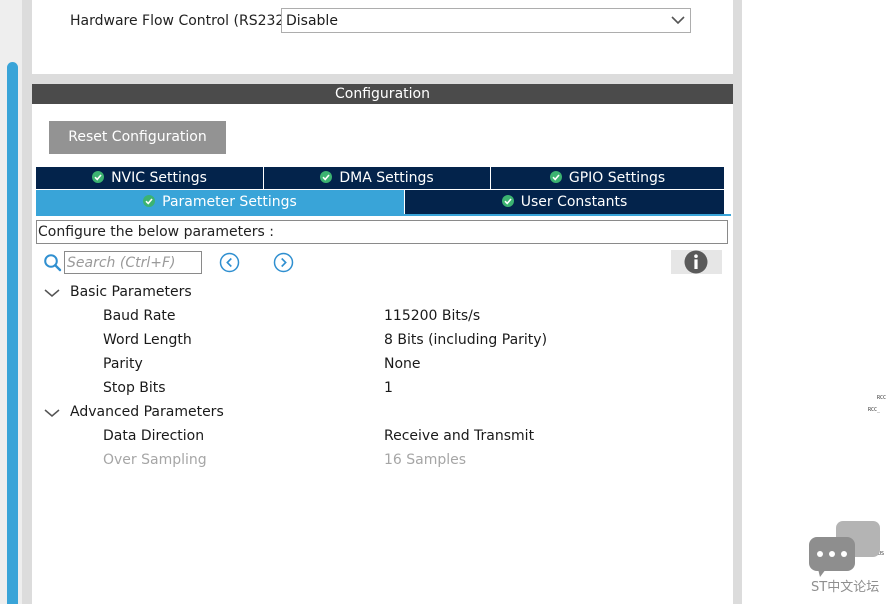 The image size is (888, 604). What do you see at coordinates (229, 262) in the screenshot?
I see `previous-result-icon` at bounding box center [229, 262].